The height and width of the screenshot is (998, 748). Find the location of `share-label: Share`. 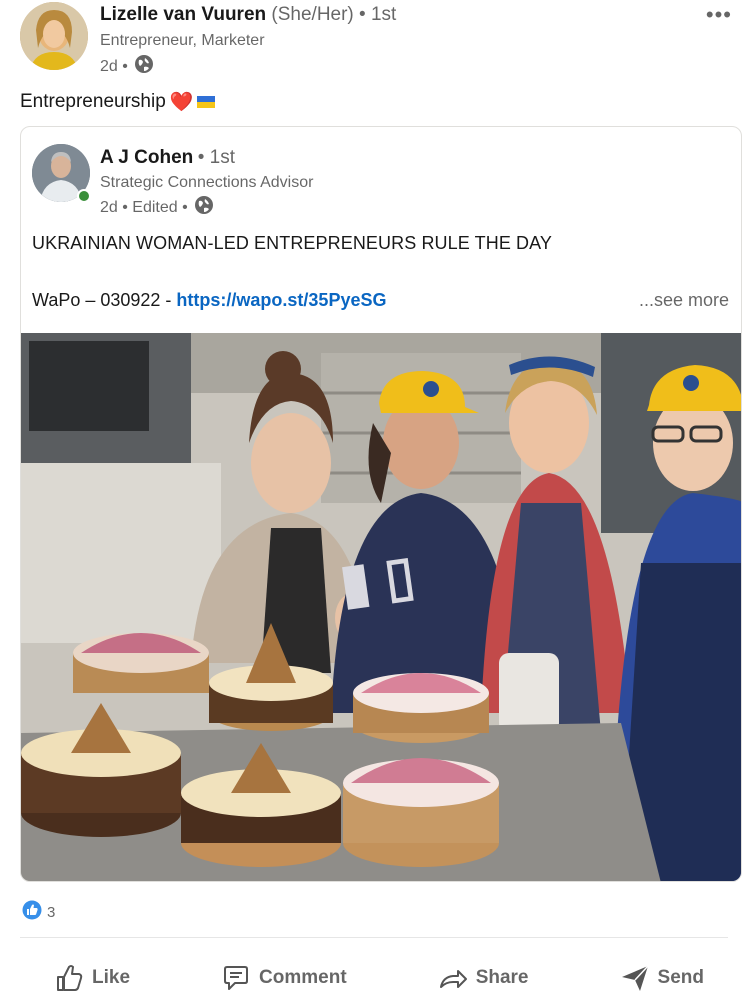

share-label: Share is located at coordinates (502, 977).